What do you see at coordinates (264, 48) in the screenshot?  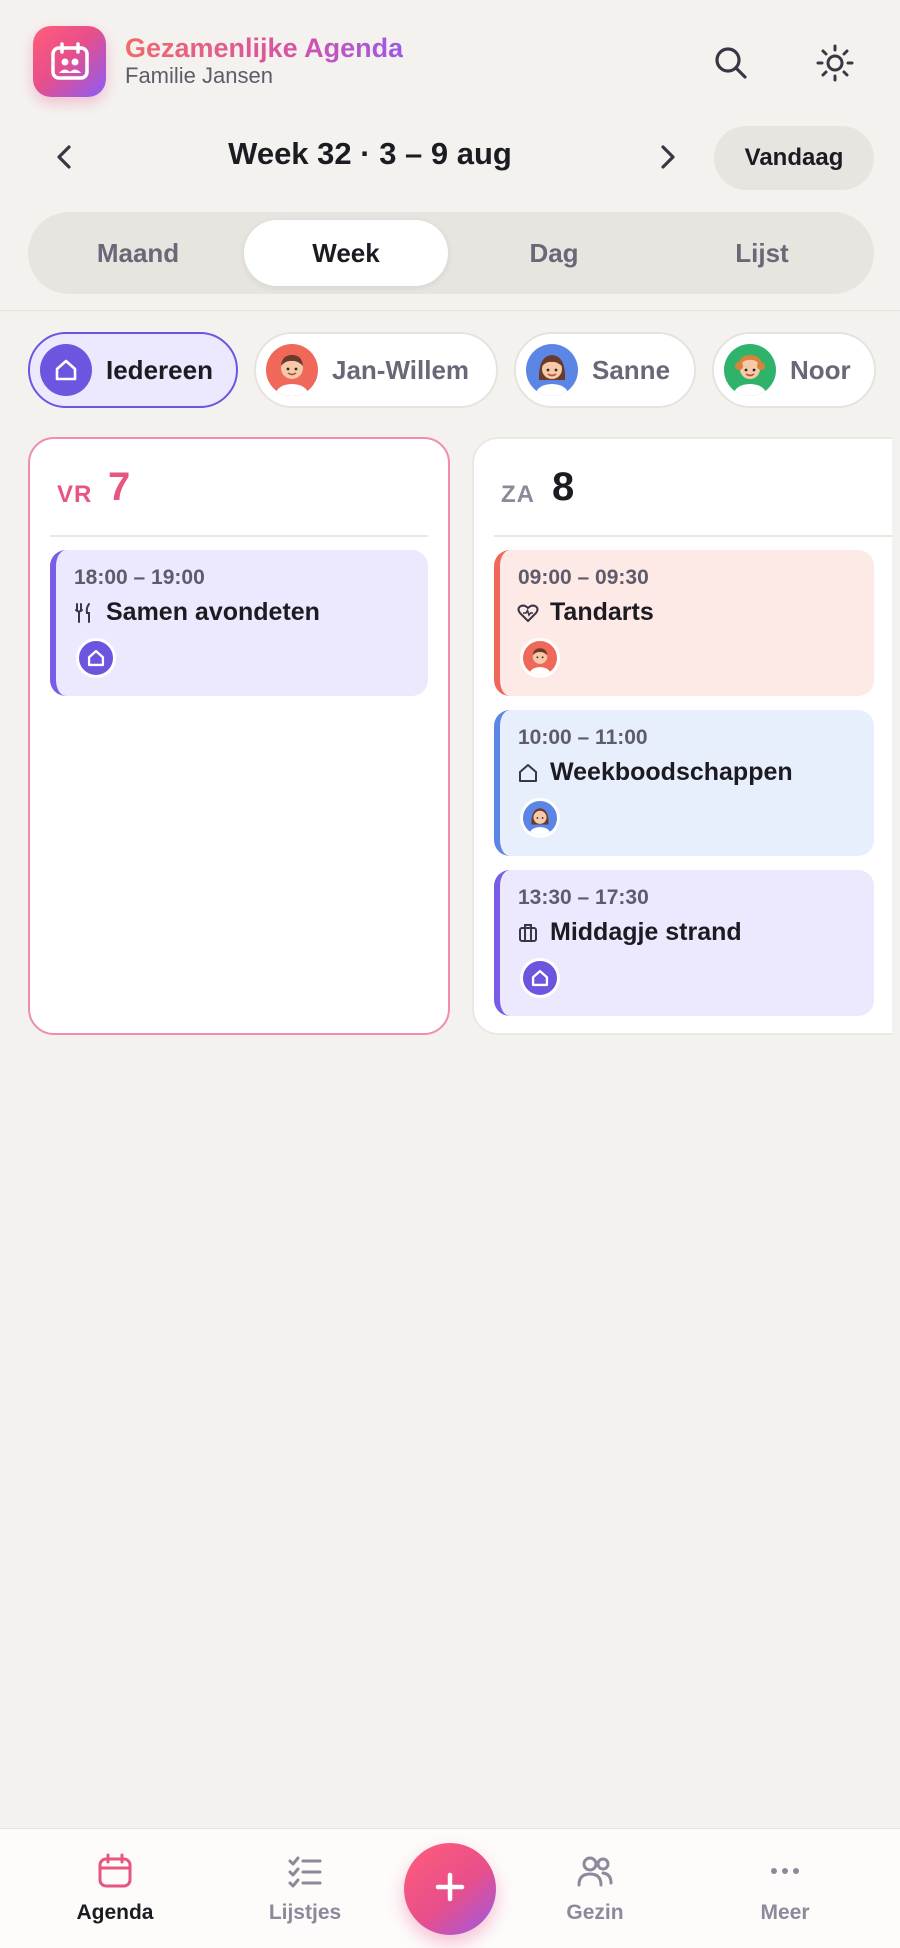 I see `app-title: Gezamenlijke Agenda` at bounding box center [264, 48].